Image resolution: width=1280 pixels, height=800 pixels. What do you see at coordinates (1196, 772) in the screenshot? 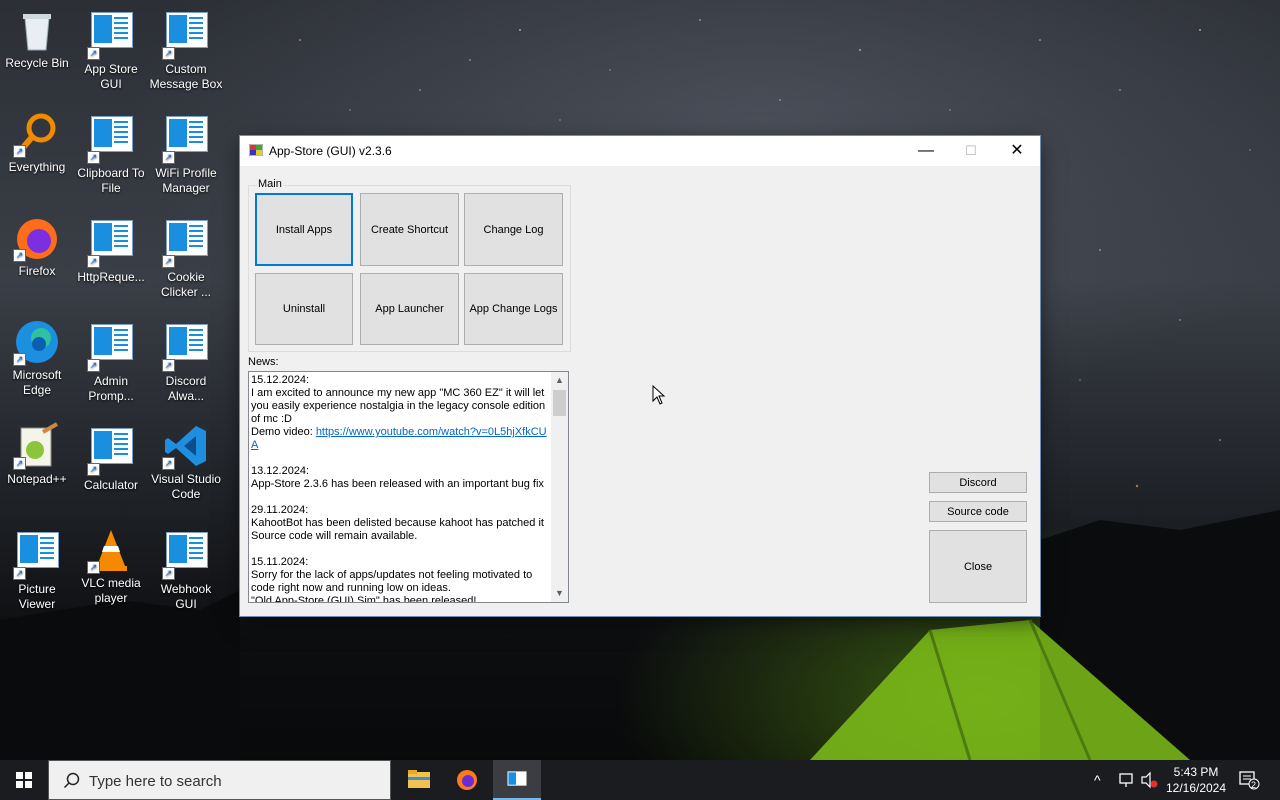
I see `clock-time: 5:43 PM` at bounding box center [1196, 772].